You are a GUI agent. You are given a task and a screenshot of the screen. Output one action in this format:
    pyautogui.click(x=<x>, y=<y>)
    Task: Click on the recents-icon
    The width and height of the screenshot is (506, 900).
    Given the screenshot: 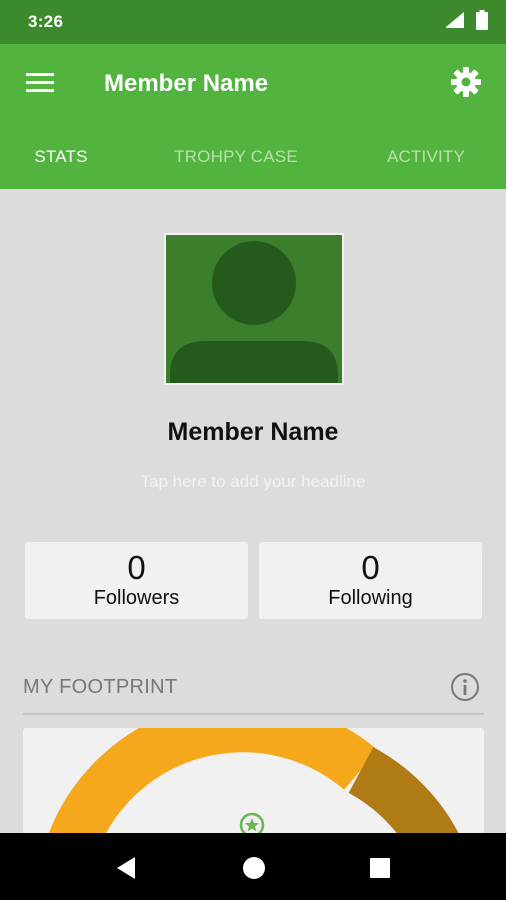 What is the action you would take?
    pyautogui.click(x=380, y=868)
    